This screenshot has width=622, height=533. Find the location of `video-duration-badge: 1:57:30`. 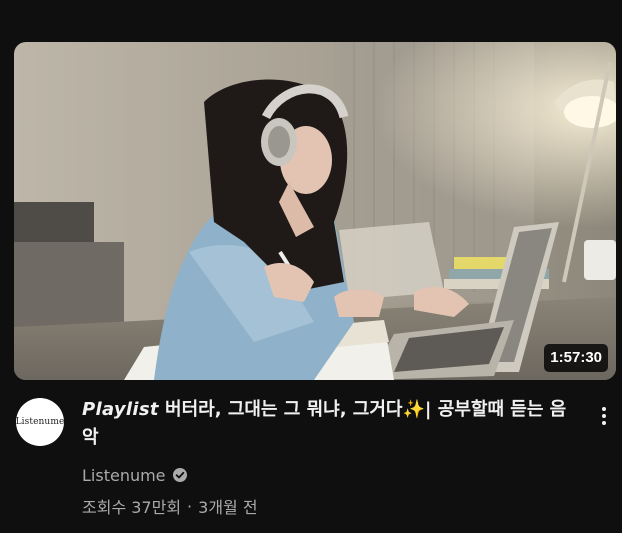

video-duration-badge: 1:57:30 is located at coordinates (576, 358).